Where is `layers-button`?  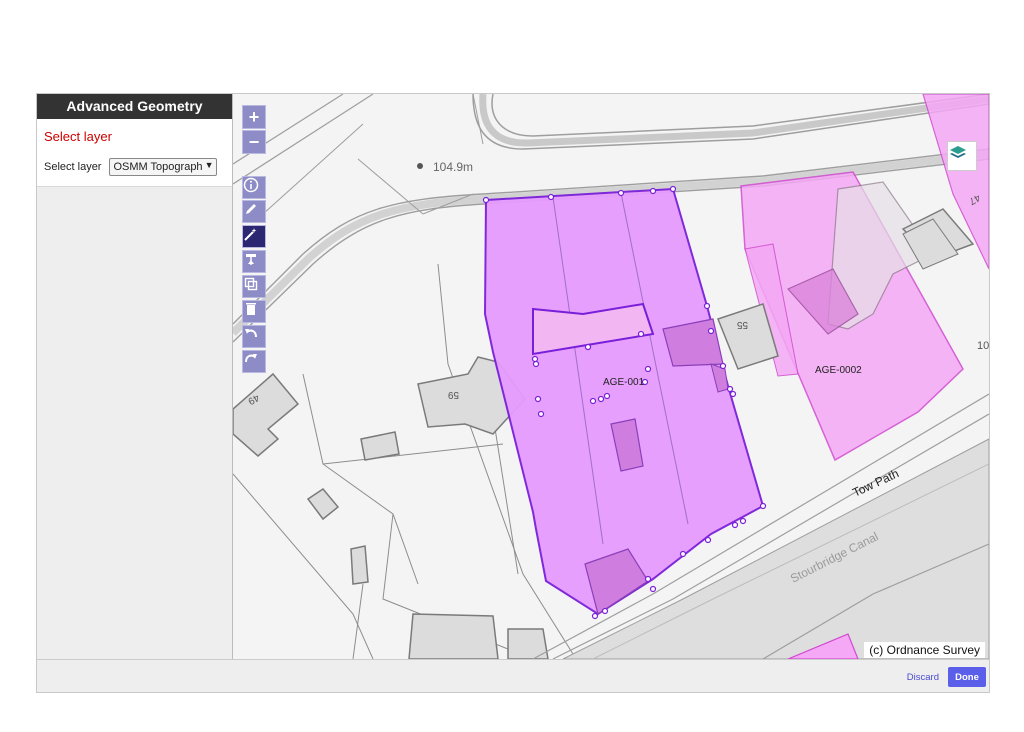 layers-button is located at coordinates (962, 156).